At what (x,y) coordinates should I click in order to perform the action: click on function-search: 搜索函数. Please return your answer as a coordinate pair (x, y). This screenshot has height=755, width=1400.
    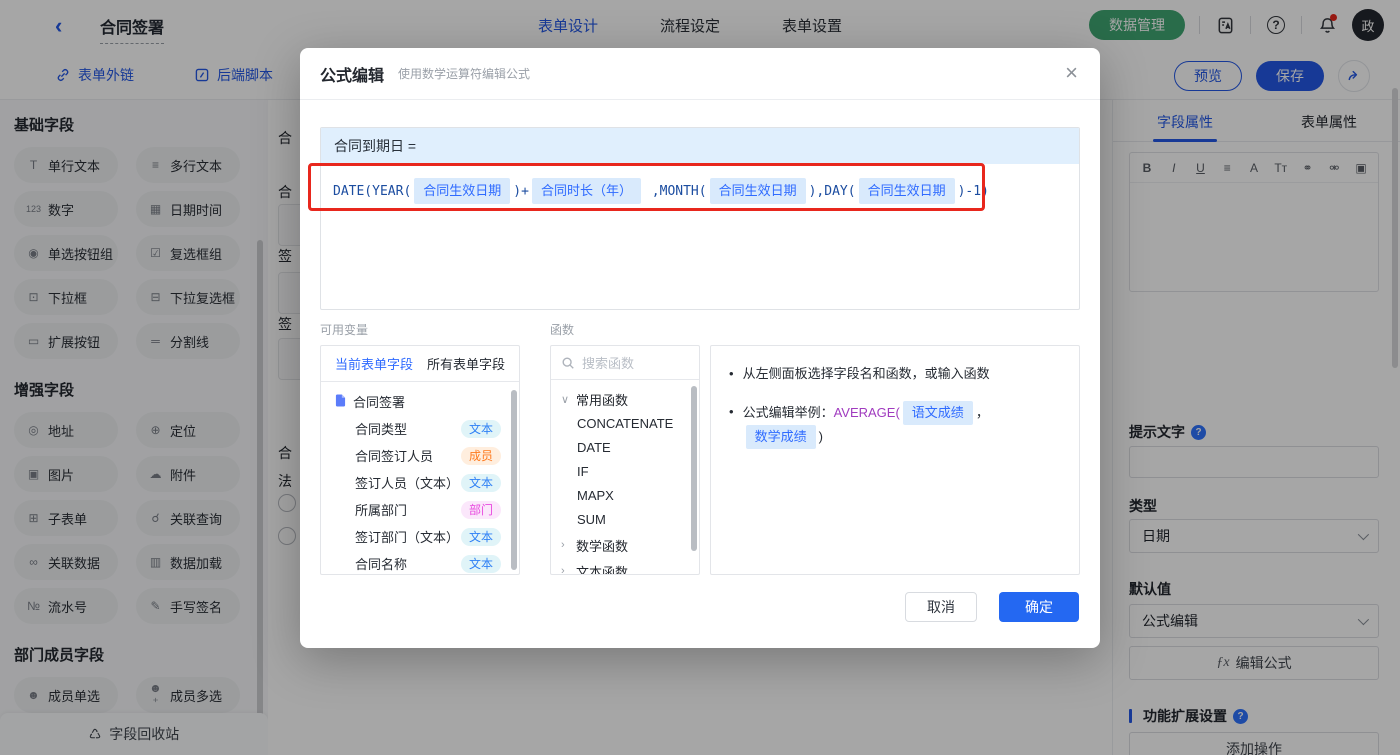
    Looking at the image, I should click on (625, 363).